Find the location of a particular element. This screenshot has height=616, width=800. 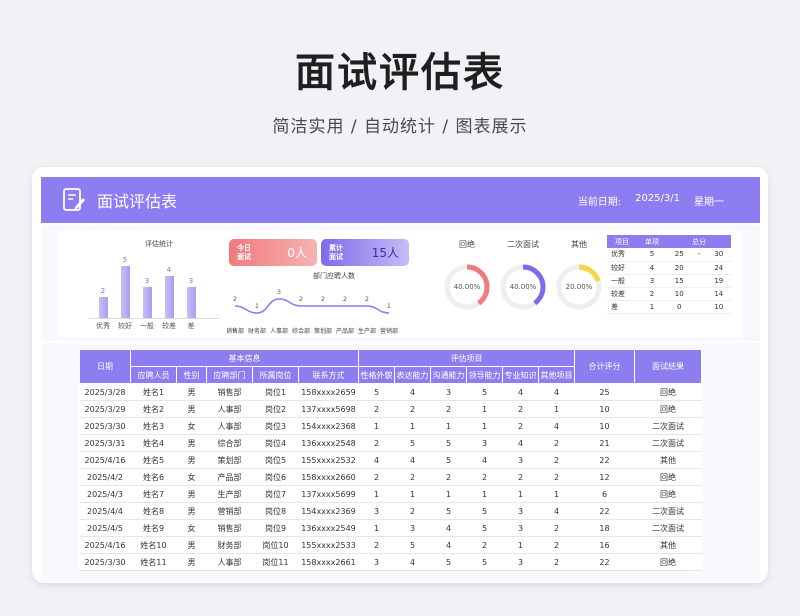

table-cell: 姓名2 is located at coordinates (153, 409).